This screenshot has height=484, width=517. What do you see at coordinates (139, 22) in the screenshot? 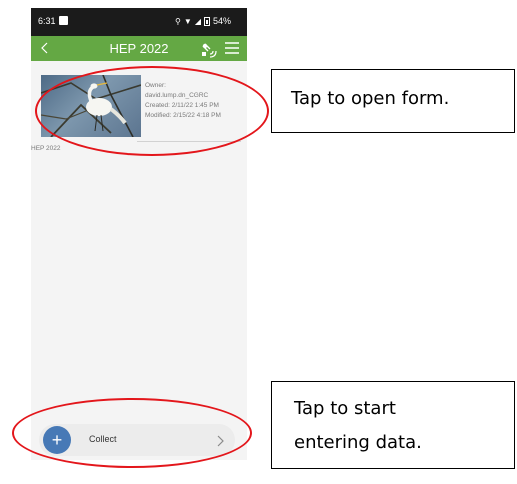
I see `status-bar: 6:31 ⚲ ▼ ◢ 54%` at bounding box center [139, 22].